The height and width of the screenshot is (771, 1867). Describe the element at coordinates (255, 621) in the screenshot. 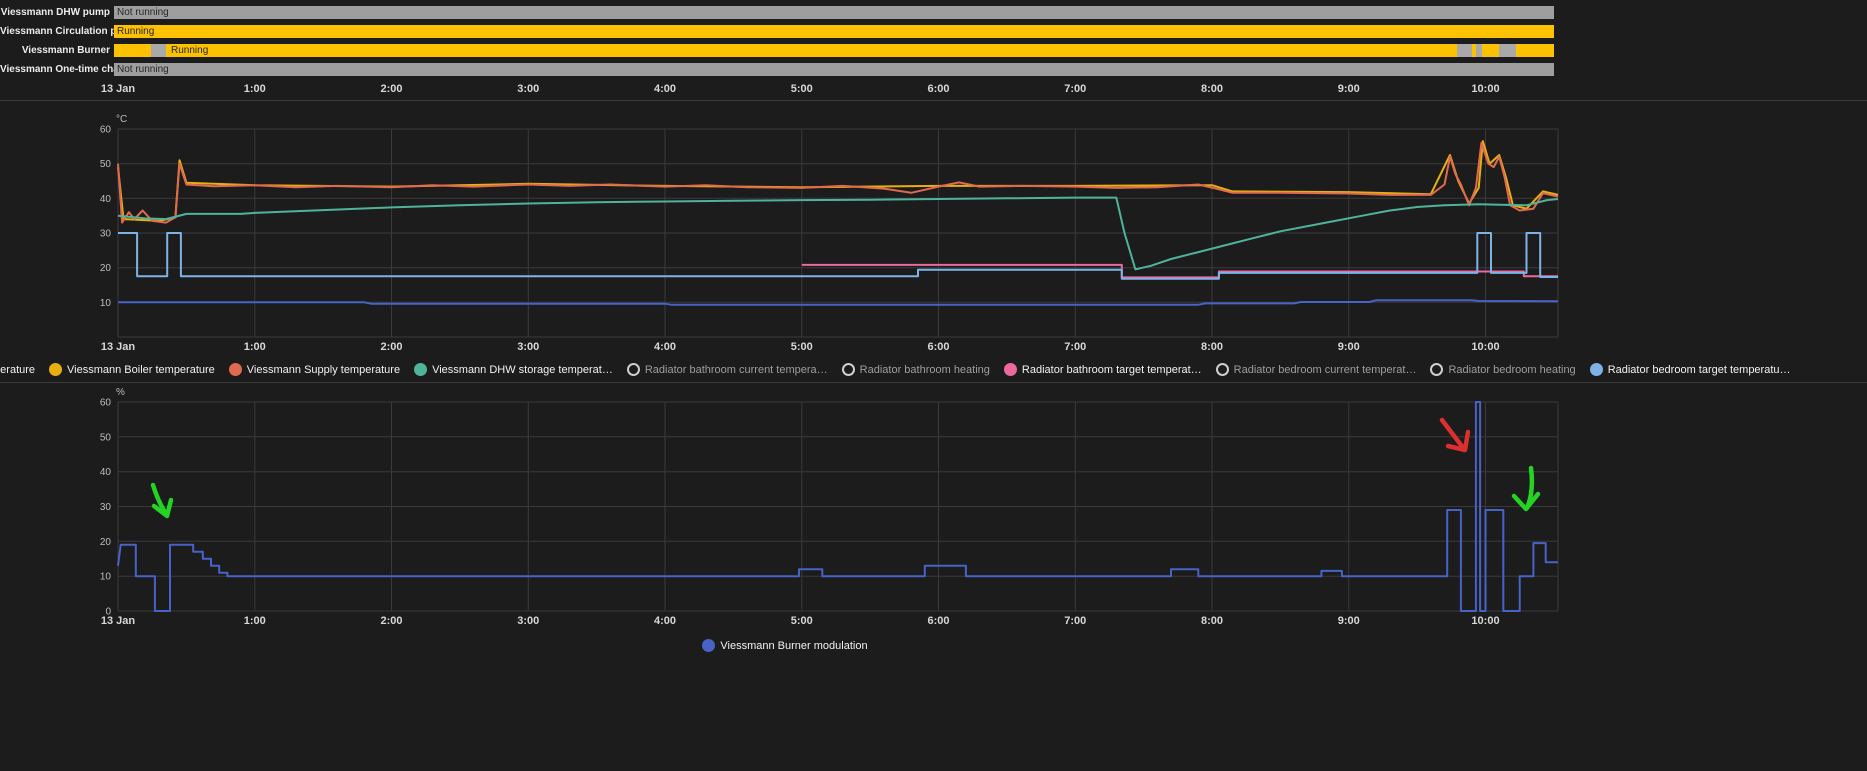

I see `x-tick-label: 1:00` at that location.